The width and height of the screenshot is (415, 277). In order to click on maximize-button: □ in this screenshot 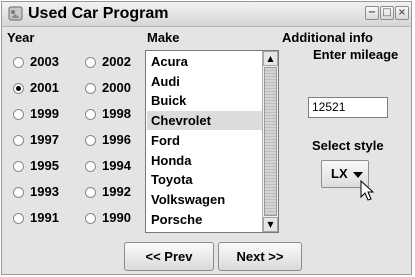, I will do `click(387, 13)`.